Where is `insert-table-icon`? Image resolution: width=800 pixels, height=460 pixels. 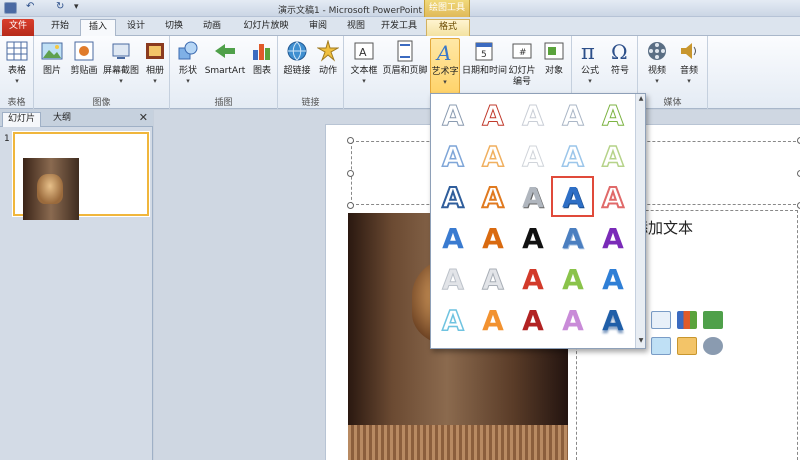
insert-table-icon is located at coordinates (661, 320).